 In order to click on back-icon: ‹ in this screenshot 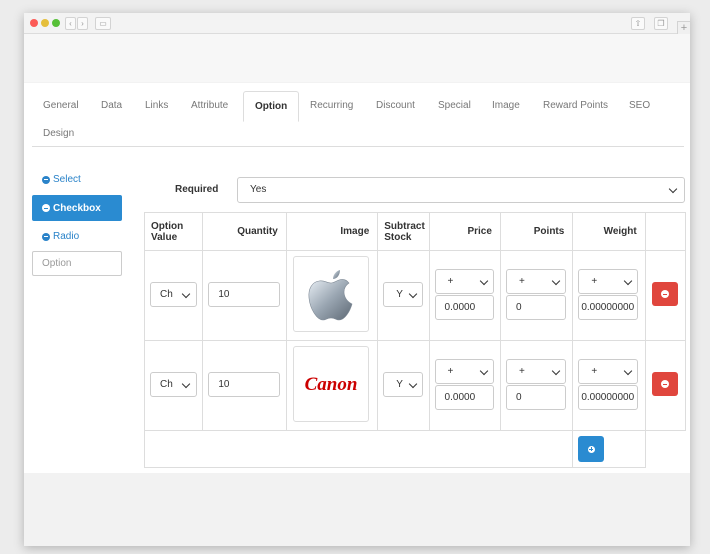, I will do `click(70, 23)`.